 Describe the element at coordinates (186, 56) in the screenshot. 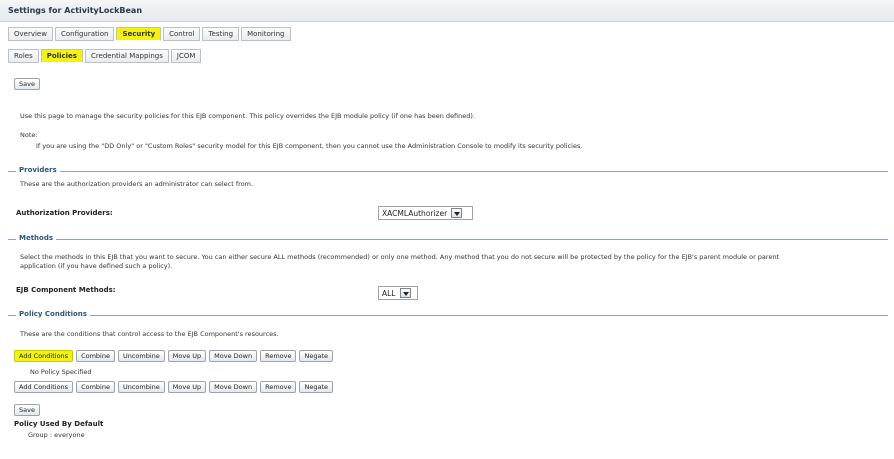

I see `subtab-jcom: JCOM` at that location.